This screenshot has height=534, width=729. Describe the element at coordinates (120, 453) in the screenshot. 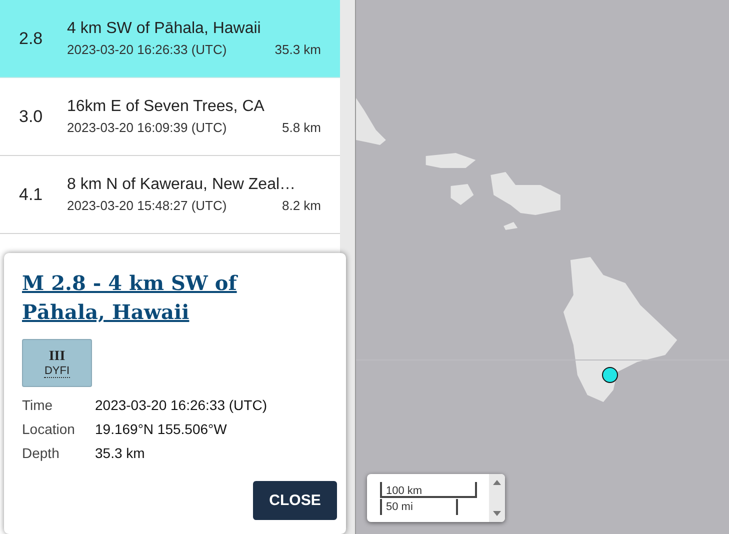

I see `detail-value: 35.3 km` at that location.